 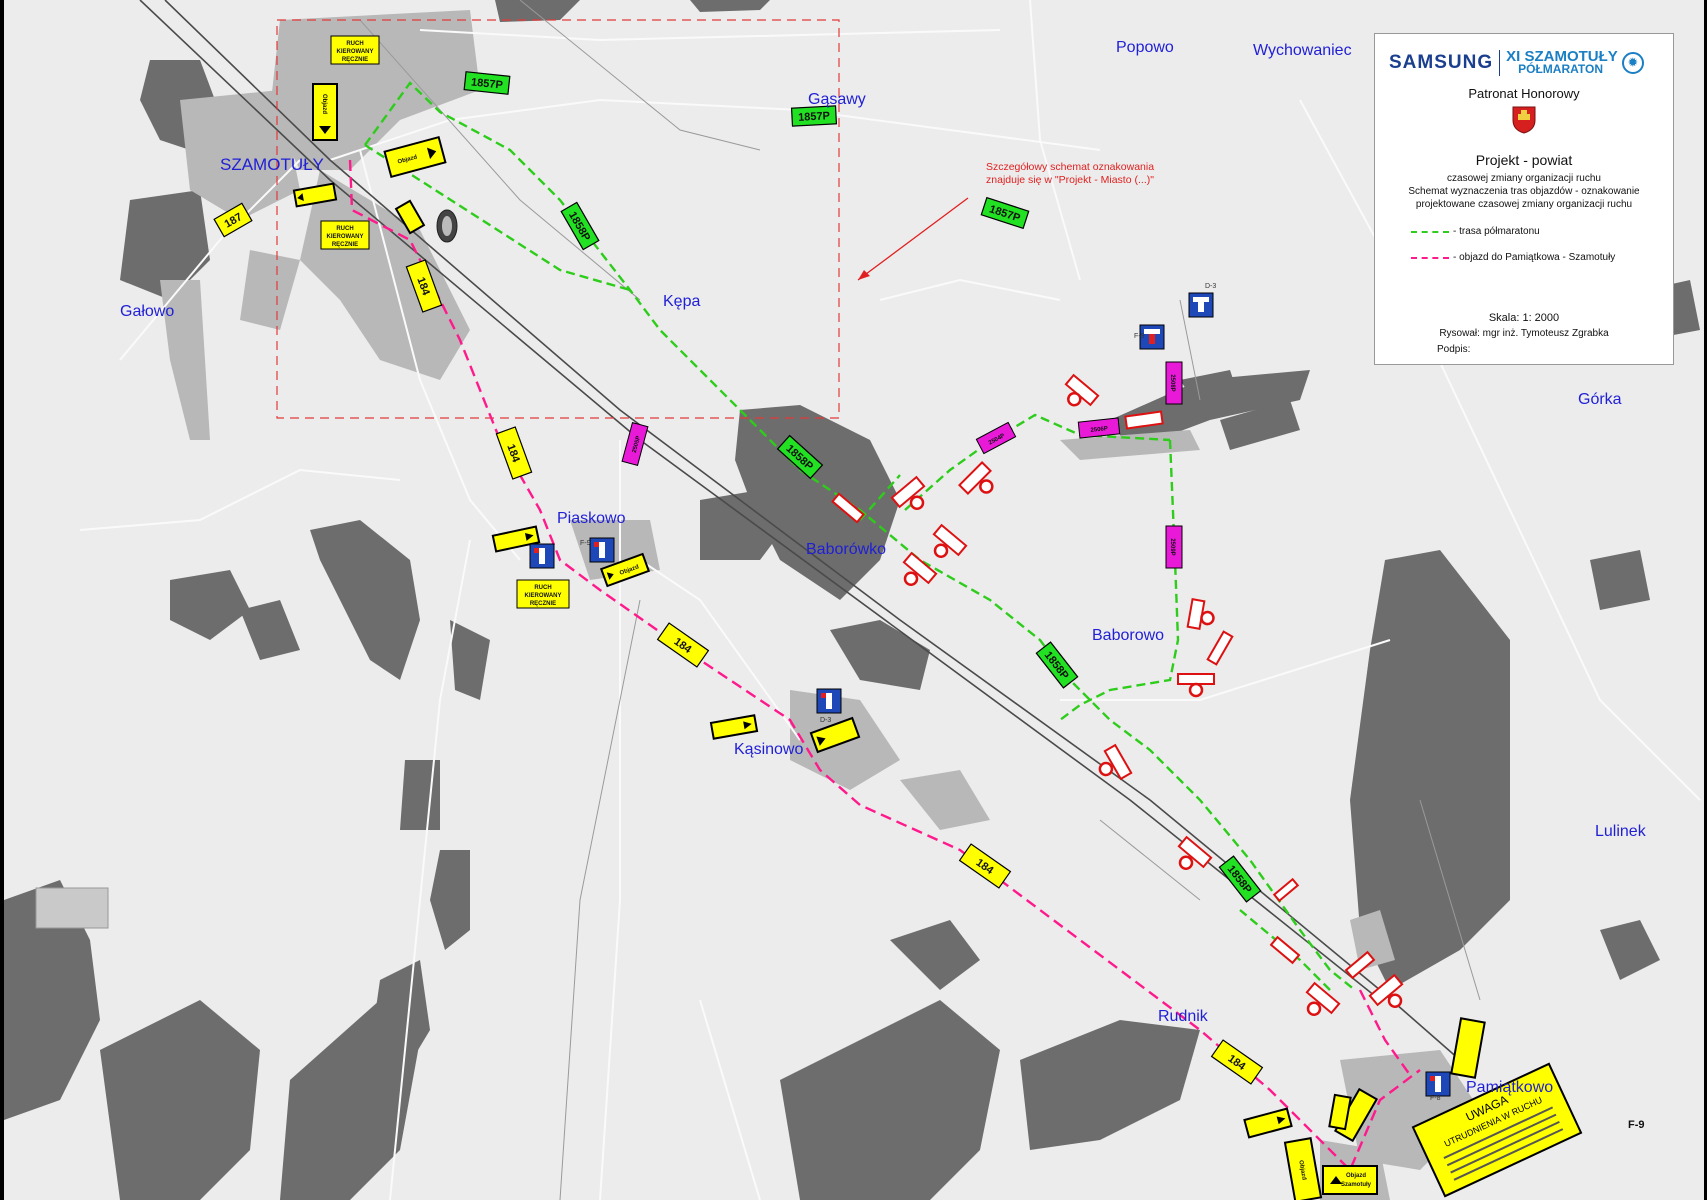 What do you see at coordinates (1172, 546) in the screenshot?
I see `road-tag-2509p-label: 2509P` at bounding box center [1172, 546].